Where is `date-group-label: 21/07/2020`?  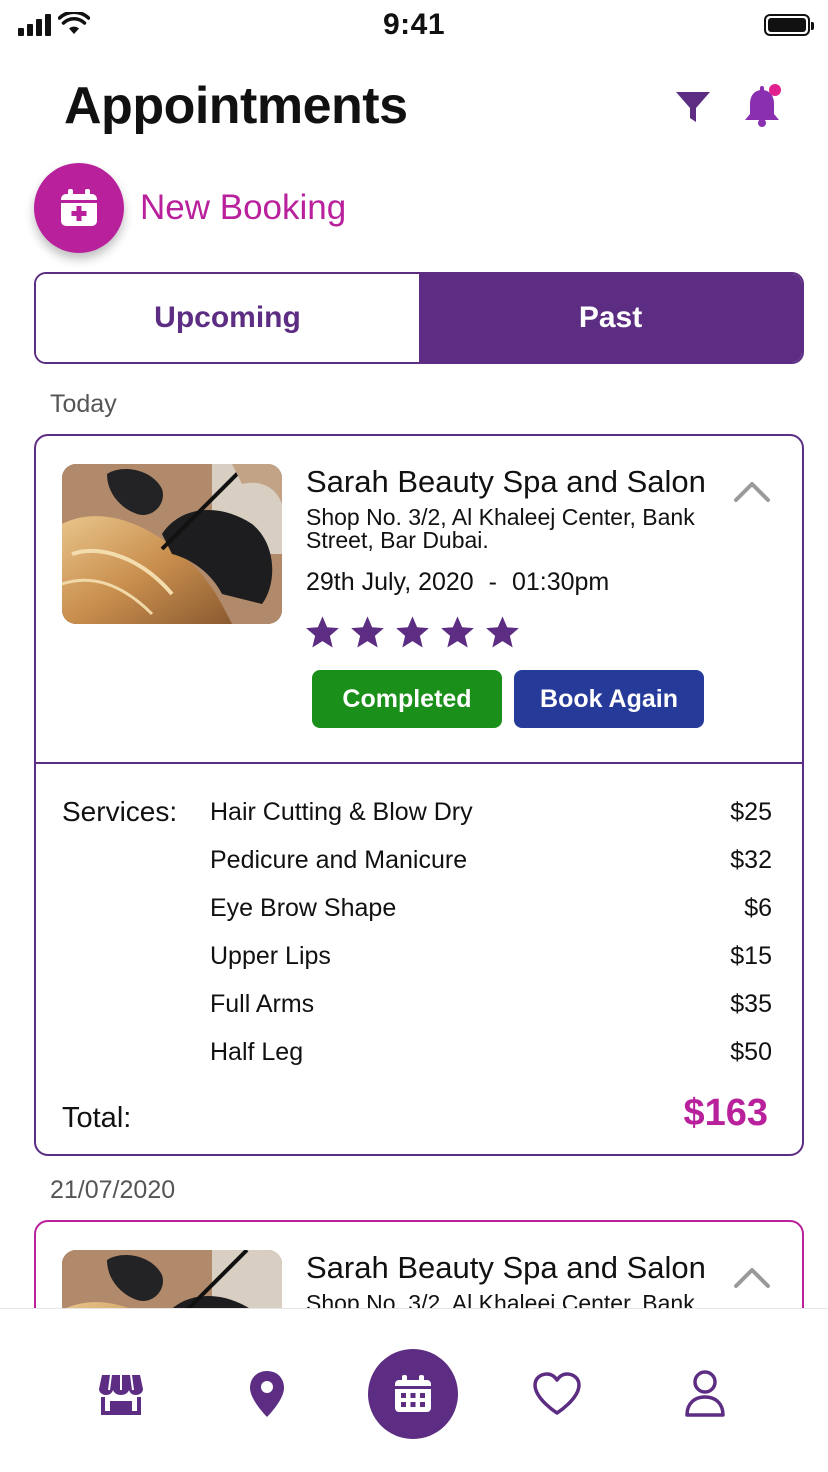
date-group-label: 21/07/2020 is located at coordinates (113, 1190).